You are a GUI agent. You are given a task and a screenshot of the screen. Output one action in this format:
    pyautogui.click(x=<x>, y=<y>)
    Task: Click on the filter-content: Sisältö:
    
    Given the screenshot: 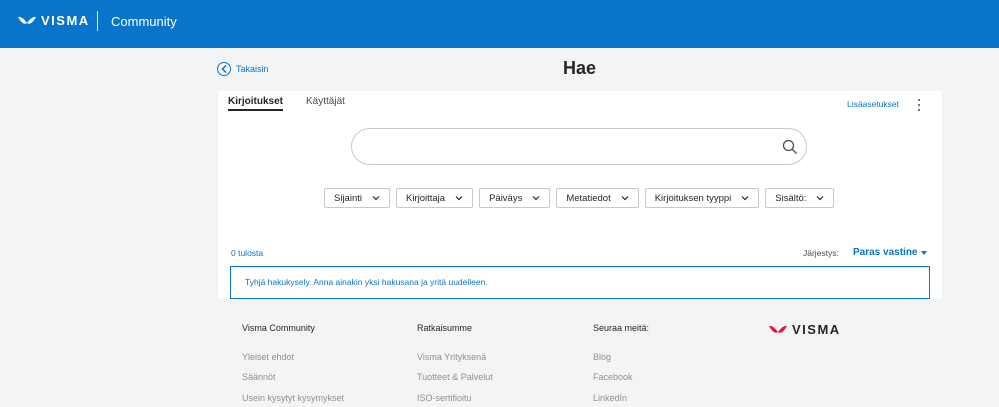 What is the action you would take?
    pyautogui.click(x=800, y=198)
    